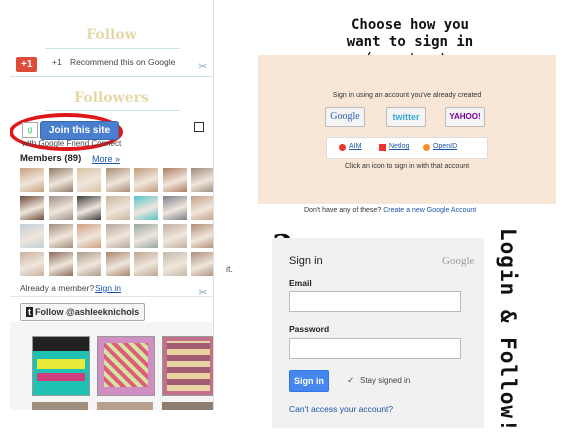  What do you see at coordinates (123, 62) in the screenshot?
I see `recommend-text: Recommend this on Google` at bounding box center [123, 62].